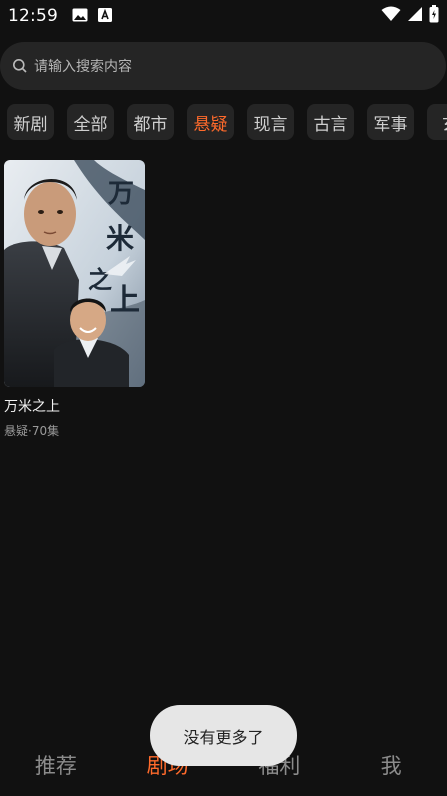 This screenshot has height=796, width=447. I want to click on poster-title-char-3: 之, so click(100, 279).